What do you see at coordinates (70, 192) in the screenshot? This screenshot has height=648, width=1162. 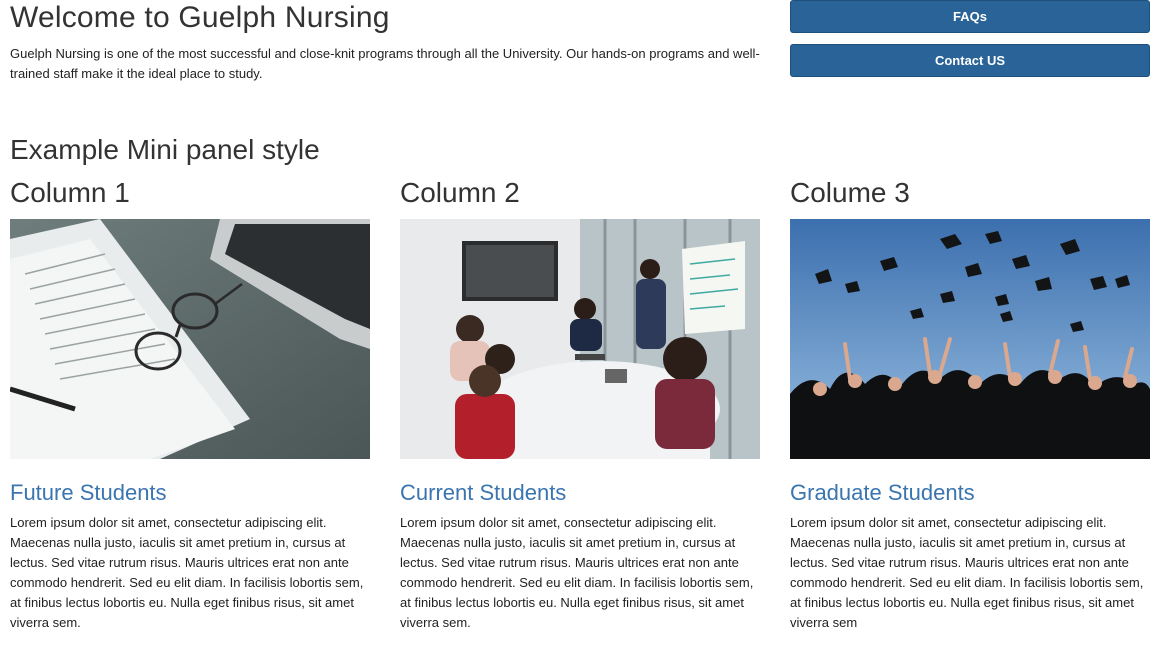 I see `column-heading: Column 1` at bounding box center [70, 192].